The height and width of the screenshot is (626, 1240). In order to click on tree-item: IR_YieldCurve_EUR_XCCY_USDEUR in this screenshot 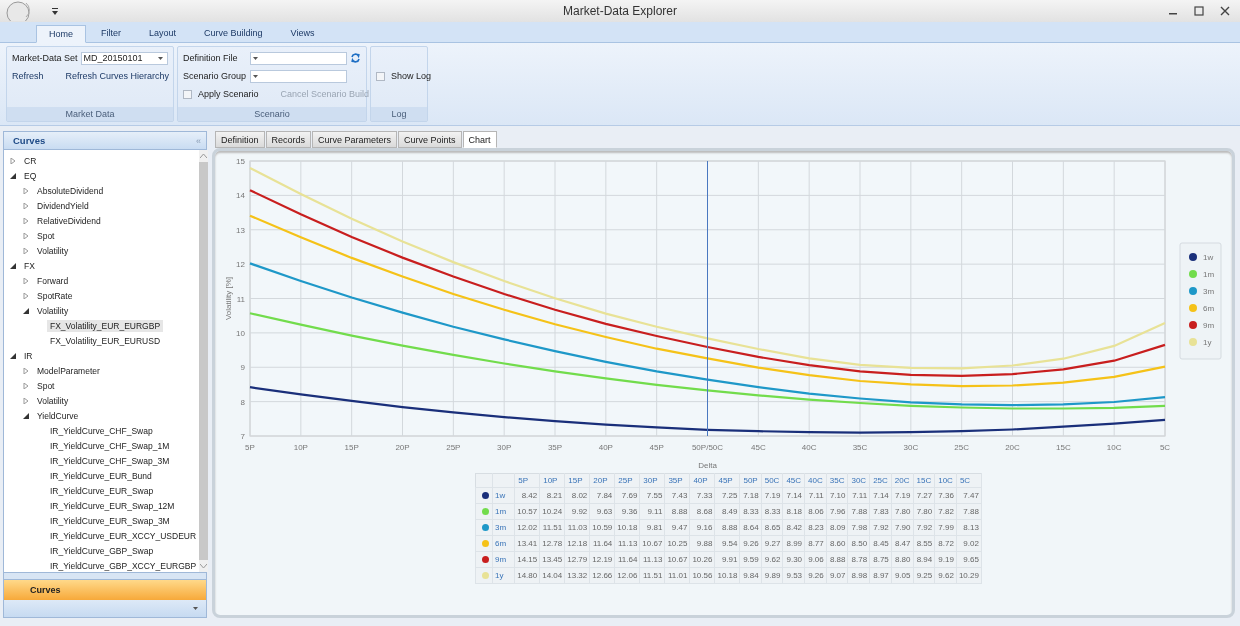, I will do `click(123, 535)`.